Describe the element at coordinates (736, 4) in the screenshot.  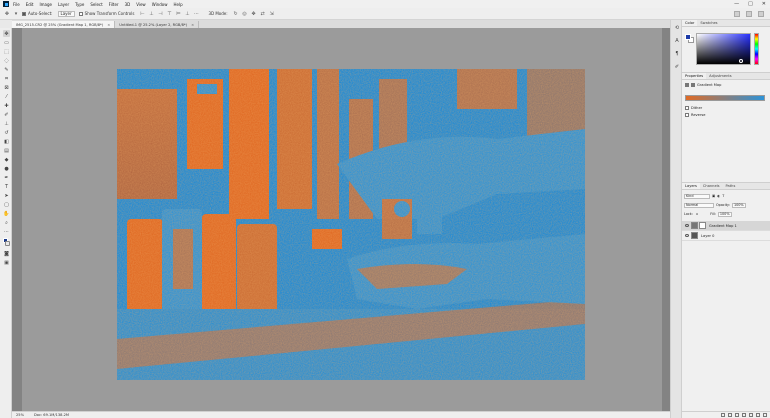
I see `minimize-button: —` at that location.